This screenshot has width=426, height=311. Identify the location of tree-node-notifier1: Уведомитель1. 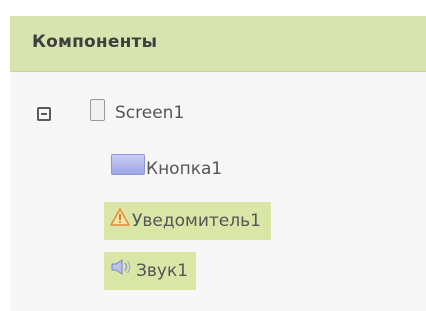
(187, 221).